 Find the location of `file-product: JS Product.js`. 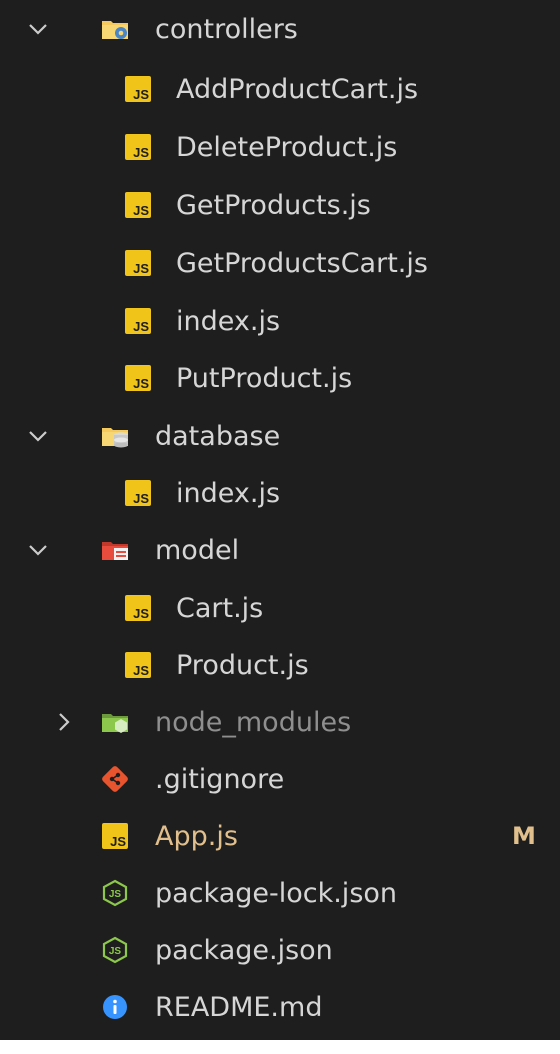

file-product: JS Product.js is located at coordinates (280, 665).